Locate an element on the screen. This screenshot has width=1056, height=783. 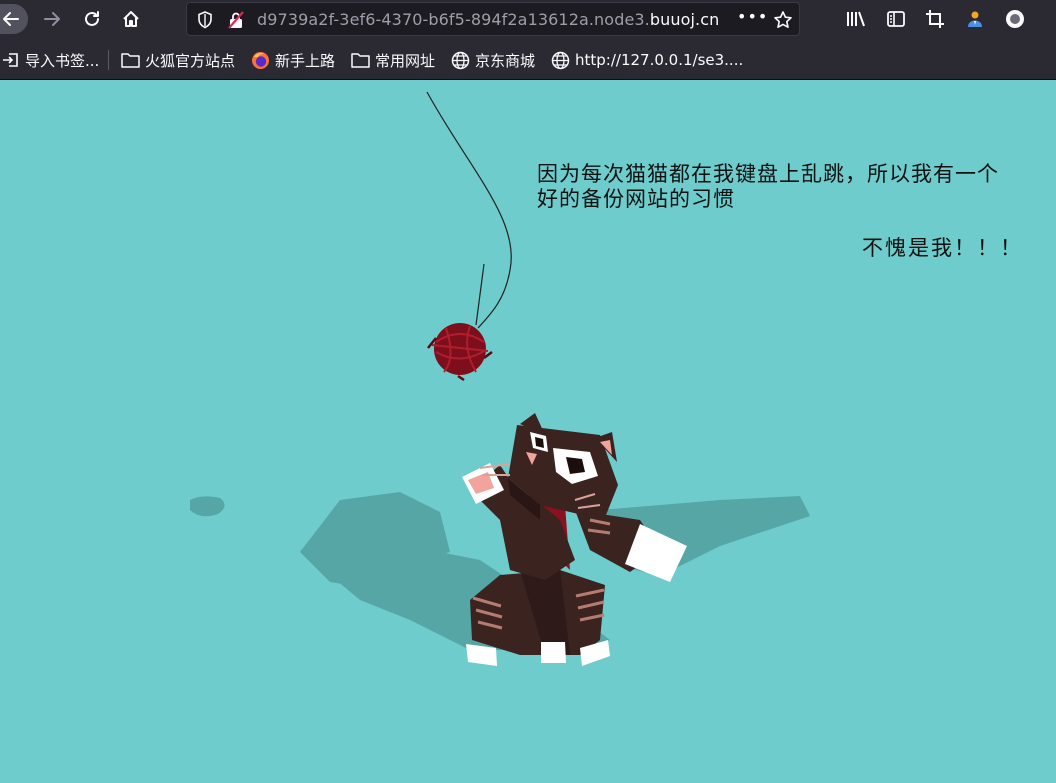
bookmark-jd: 京东商城 is located at coordinates (493, 60).